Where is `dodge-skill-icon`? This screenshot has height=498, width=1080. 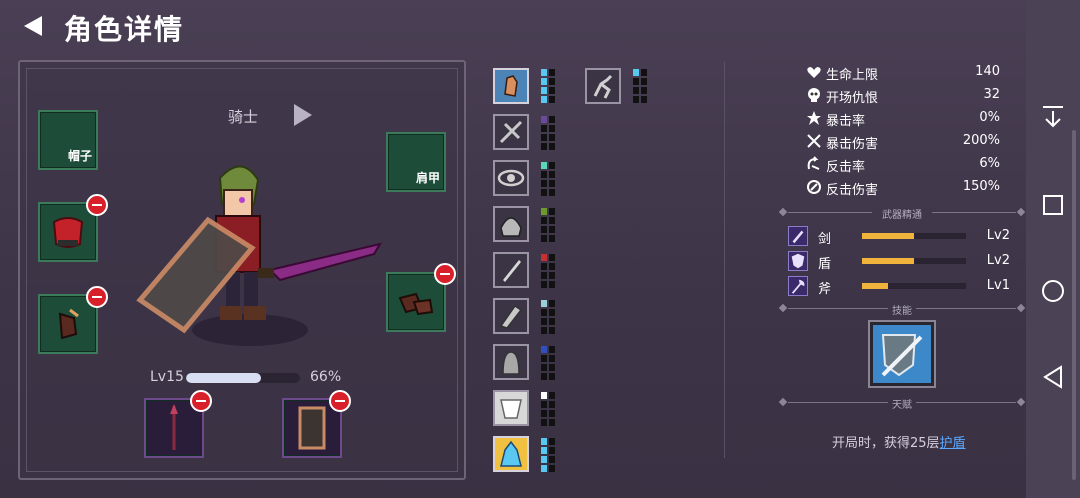 dodge-skill-icon is located at coordinates (603, 86).